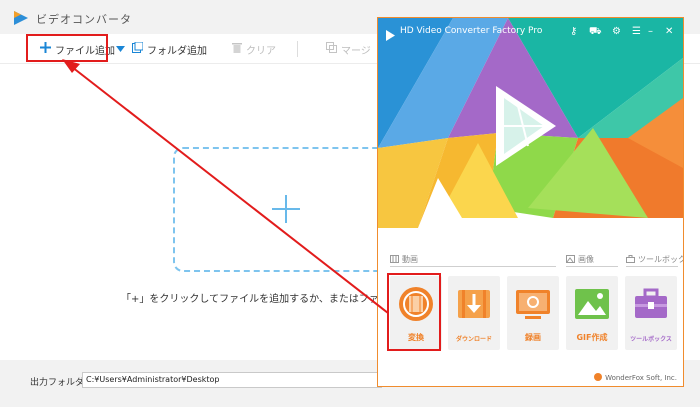 This screenshot has height=407, width=700. I want to click on app-logo-icon, so click(21, 18).